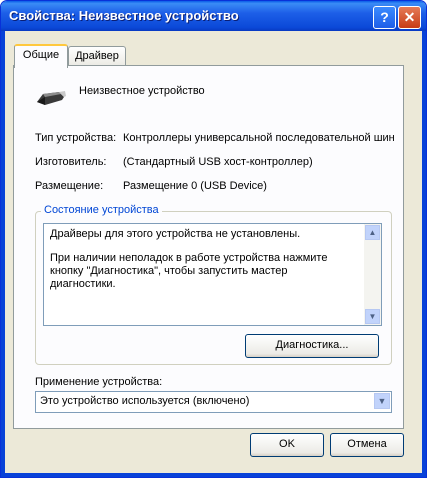 The width and height of the screenshot is (427, 478). What do you see at coordinates (367, 445) in the screenshot?
I see `cancel-button: Отмена` at bounding box center [367, 445].